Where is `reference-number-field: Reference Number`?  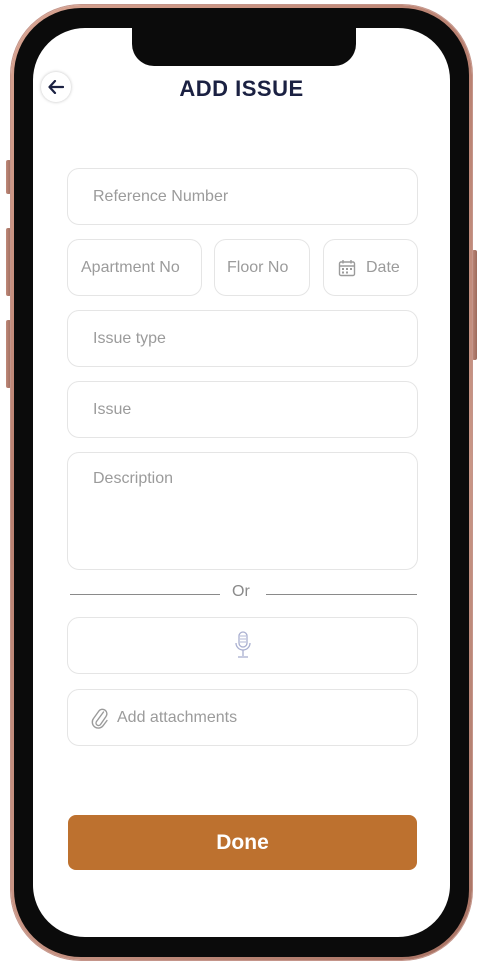
reference-number-field: Reference Number is located at coordinates (242, 196).